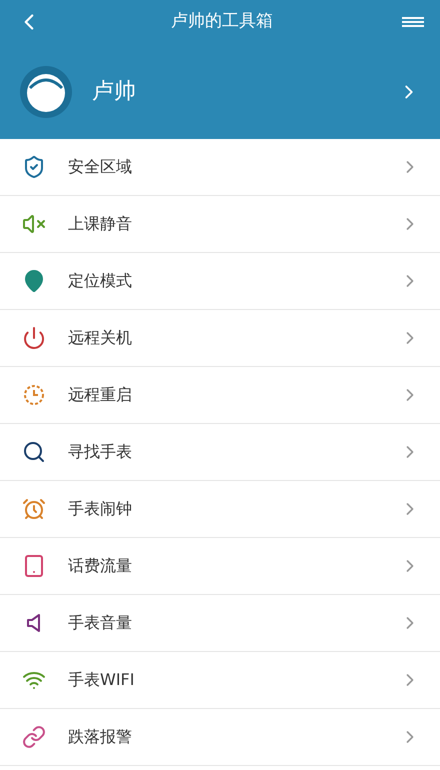  Describe the element at coordinates (34, 167) in the screenshot. I see `shield-check-icon` at that location.